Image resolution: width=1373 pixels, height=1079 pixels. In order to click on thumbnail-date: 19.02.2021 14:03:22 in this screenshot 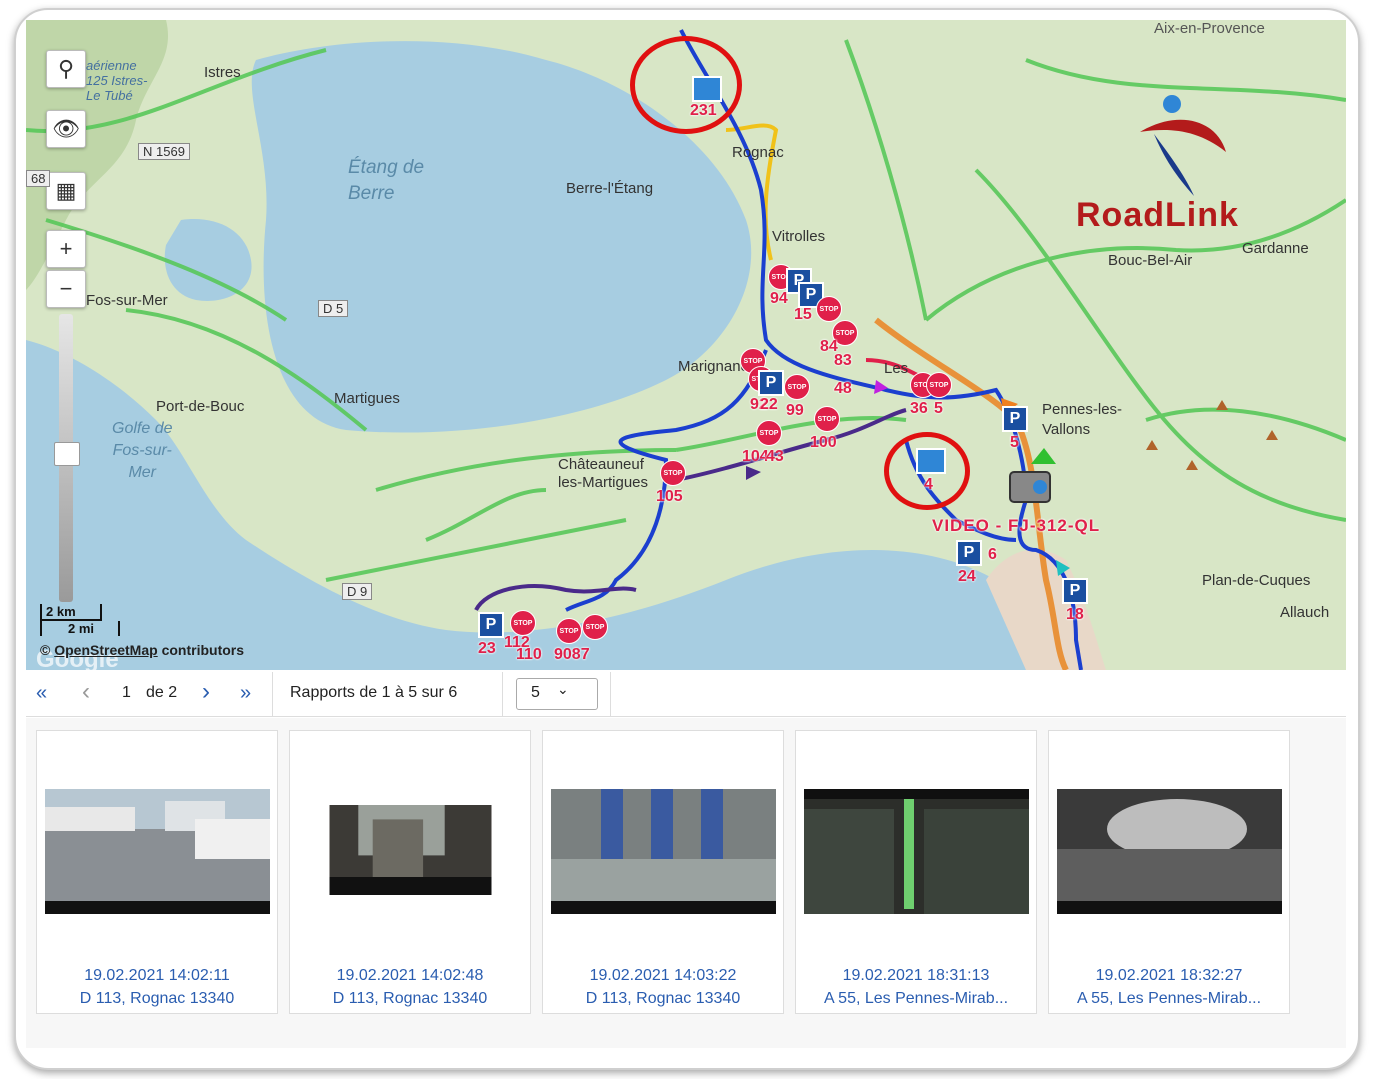, I will do `click(663, 975)`.